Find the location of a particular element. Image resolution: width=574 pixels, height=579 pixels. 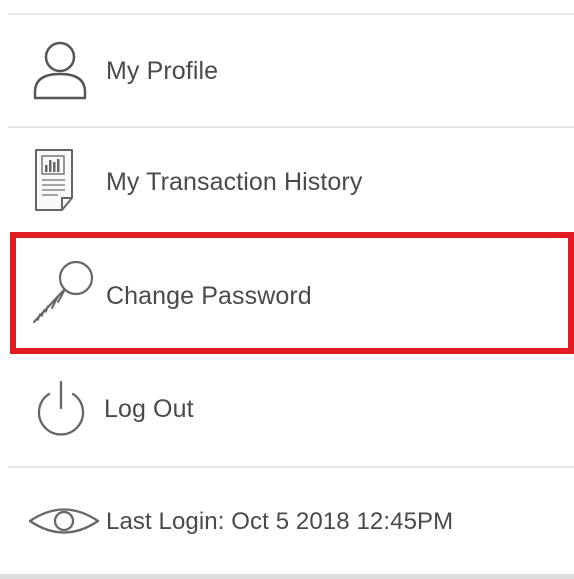

menu-item-label: My Transaction History is located at coordinates (234, 182).